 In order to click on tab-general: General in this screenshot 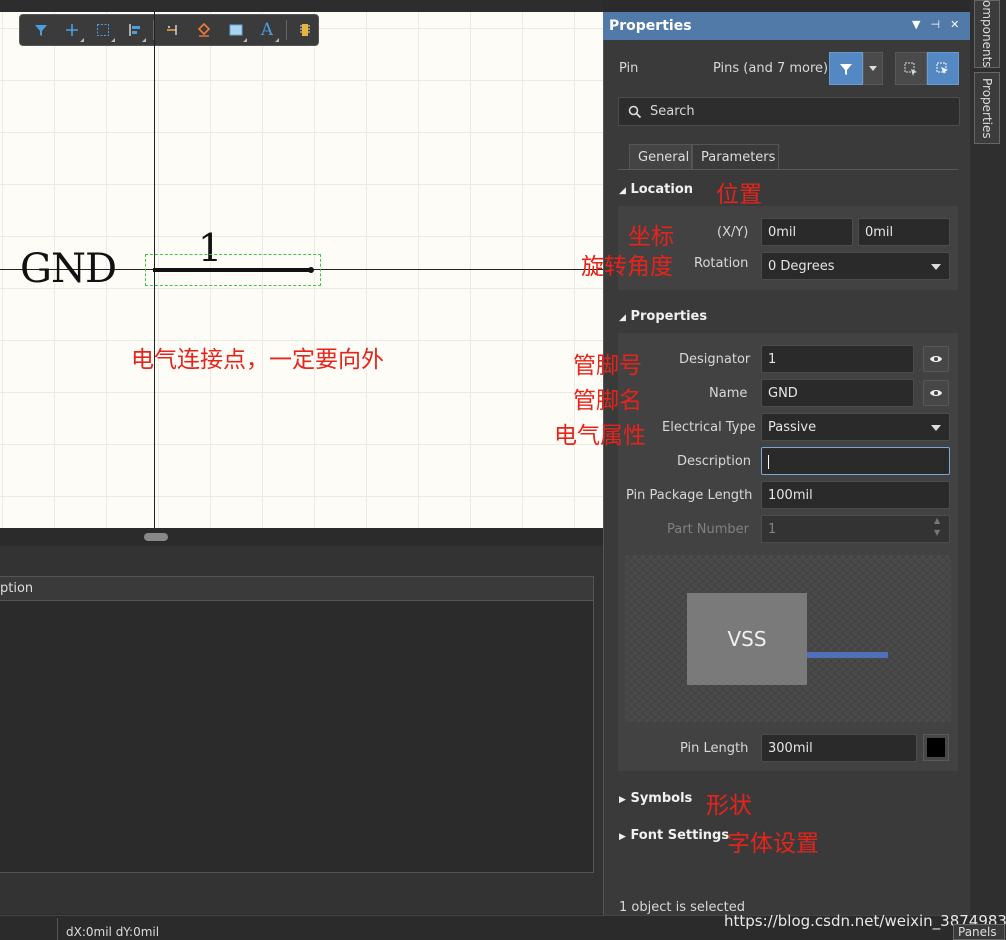, I will do `click(660, 157)`.